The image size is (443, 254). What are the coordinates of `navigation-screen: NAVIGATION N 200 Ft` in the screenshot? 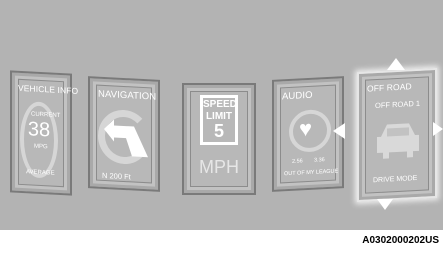 It's located at (124, 134).